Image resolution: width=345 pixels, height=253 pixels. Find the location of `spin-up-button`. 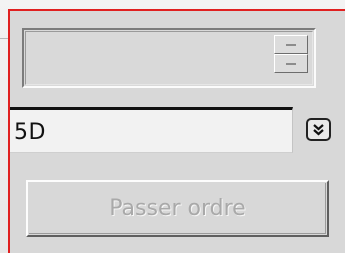

spin-up-button is located at coordinates (291, 44).